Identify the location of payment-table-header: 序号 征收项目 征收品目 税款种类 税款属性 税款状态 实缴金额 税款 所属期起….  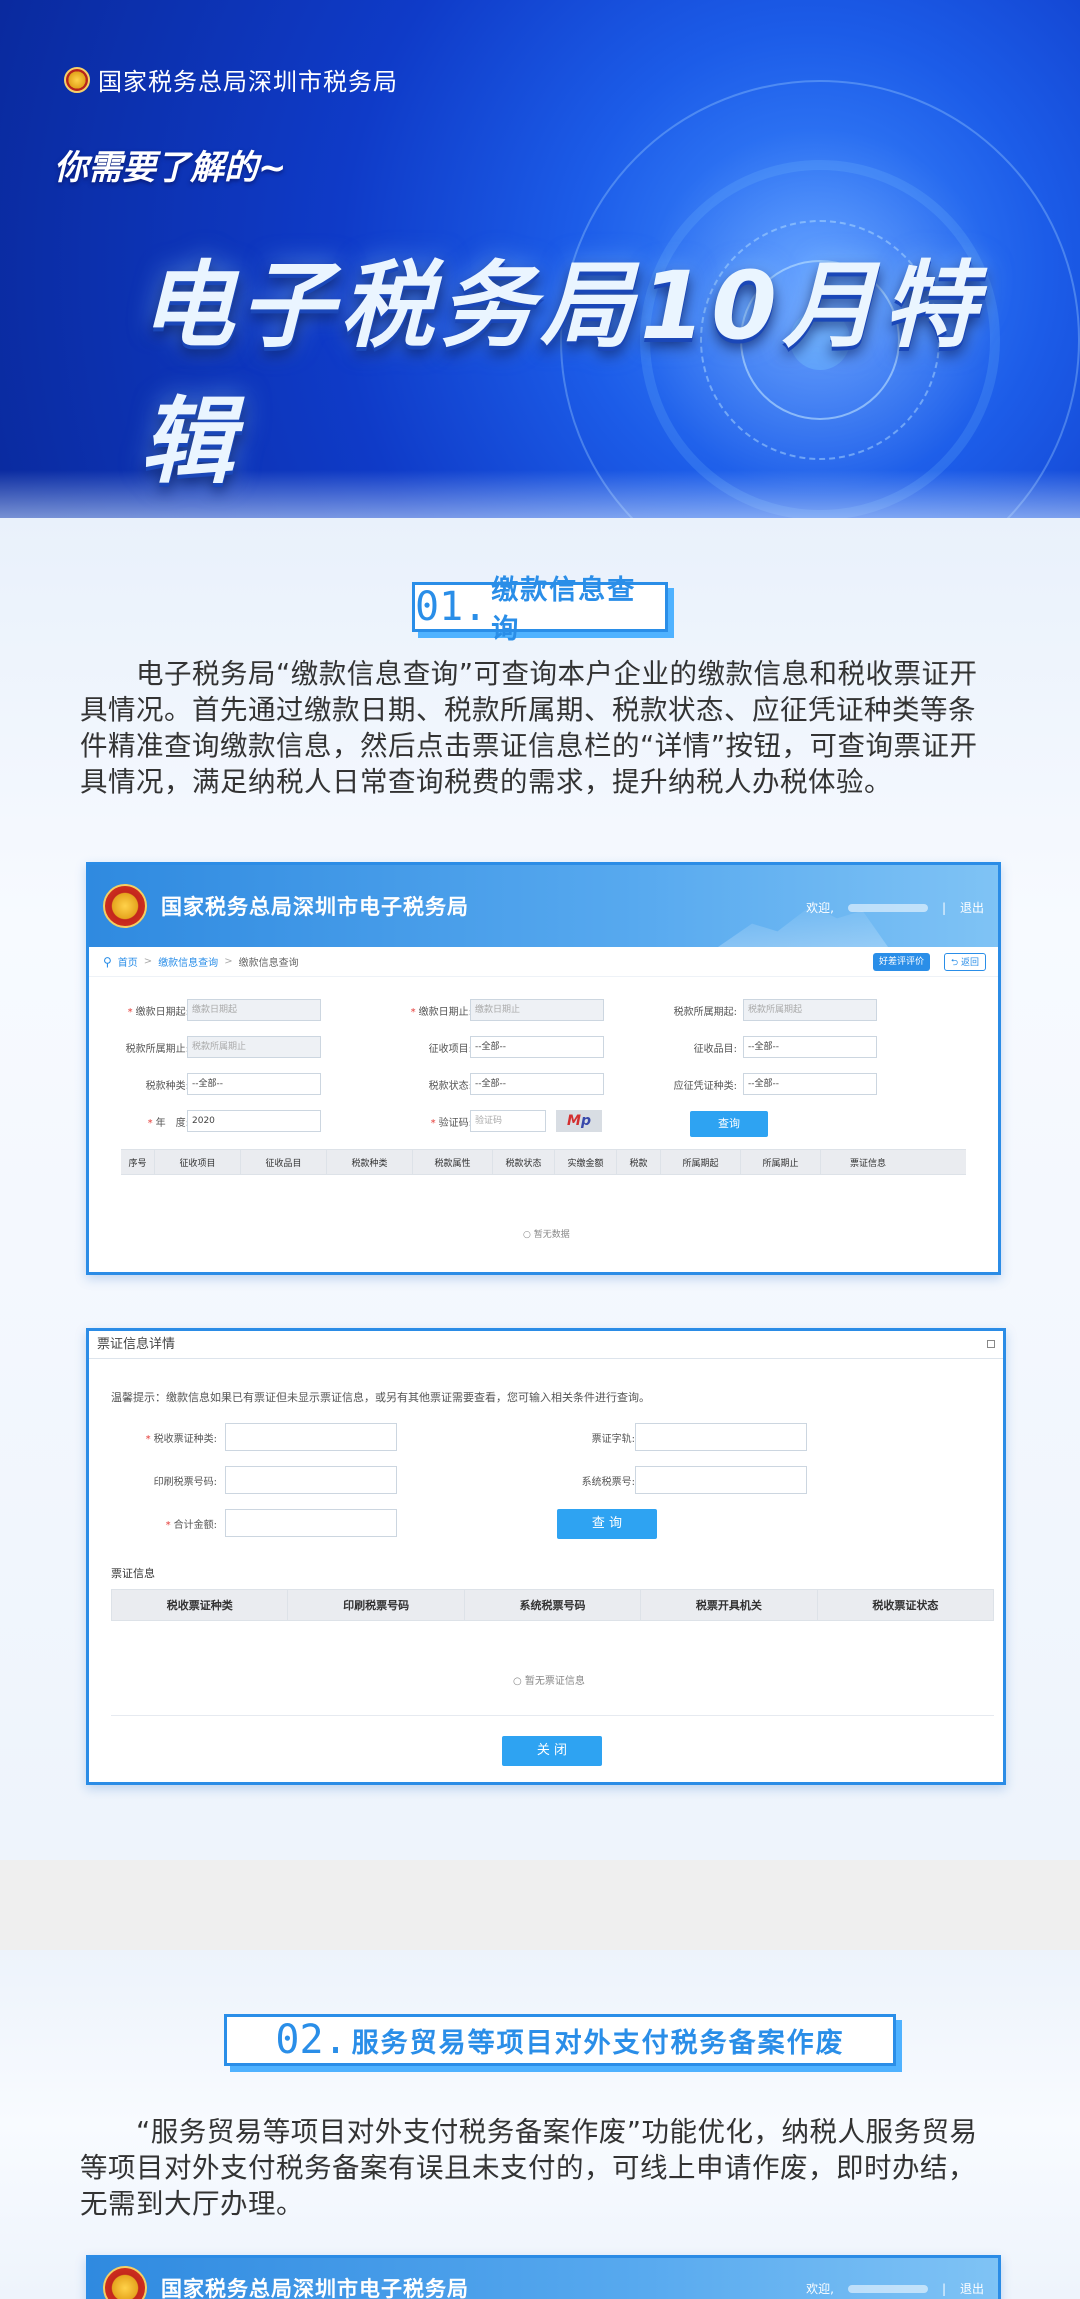
(543, 1162).